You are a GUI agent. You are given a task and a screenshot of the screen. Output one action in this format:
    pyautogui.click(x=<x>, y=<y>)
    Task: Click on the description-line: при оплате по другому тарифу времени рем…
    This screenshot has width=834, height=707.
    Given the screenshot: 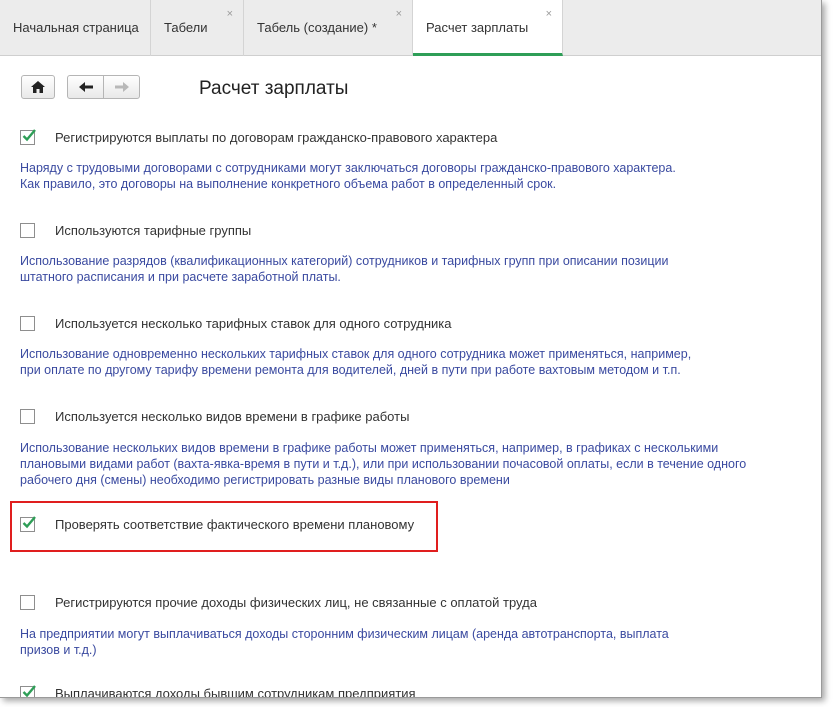 What is the action you would take?
    pyautogui.click(x=350, y=370)
    